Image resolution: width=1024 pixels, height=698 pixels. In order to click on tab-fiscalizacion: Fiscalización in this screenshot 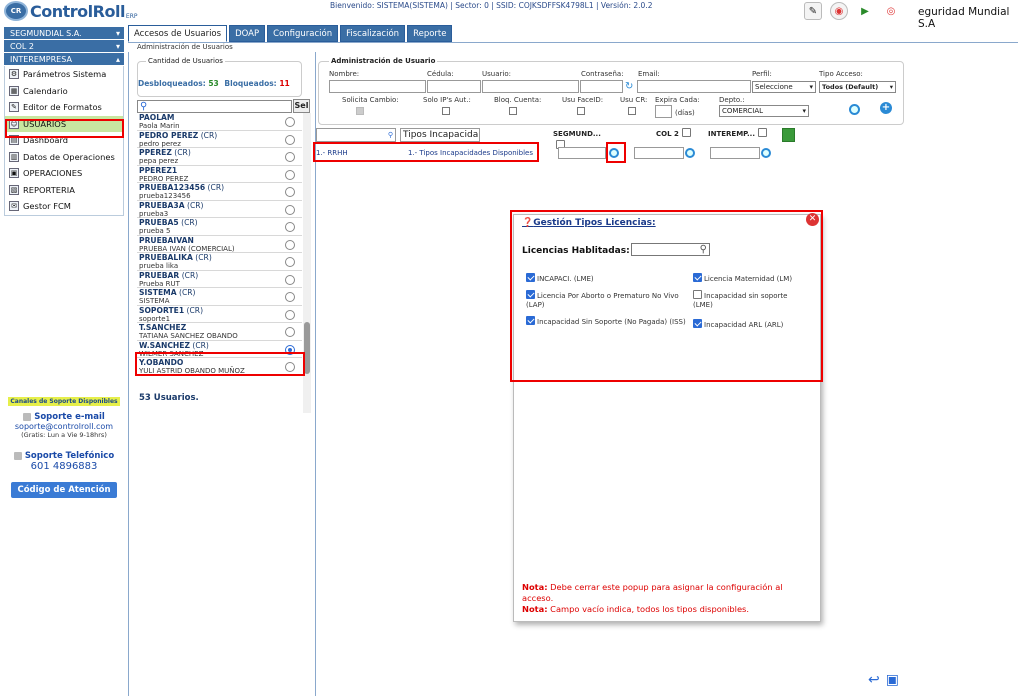, I will do `click(373, 33)`.